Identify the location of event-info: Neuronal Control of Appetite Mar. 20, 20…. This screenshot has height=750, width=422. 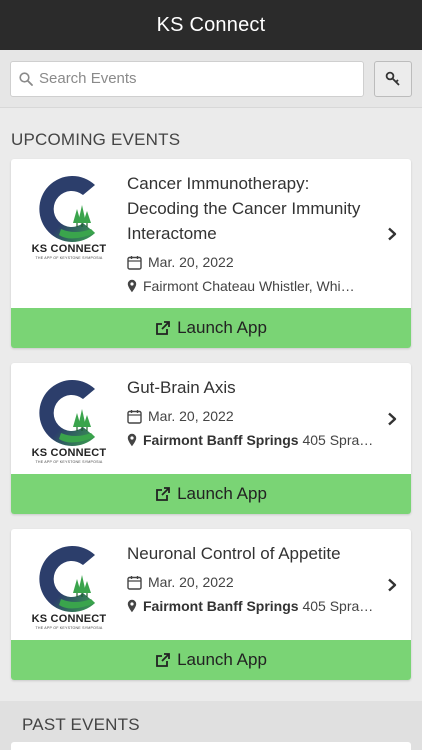
(254, 585).